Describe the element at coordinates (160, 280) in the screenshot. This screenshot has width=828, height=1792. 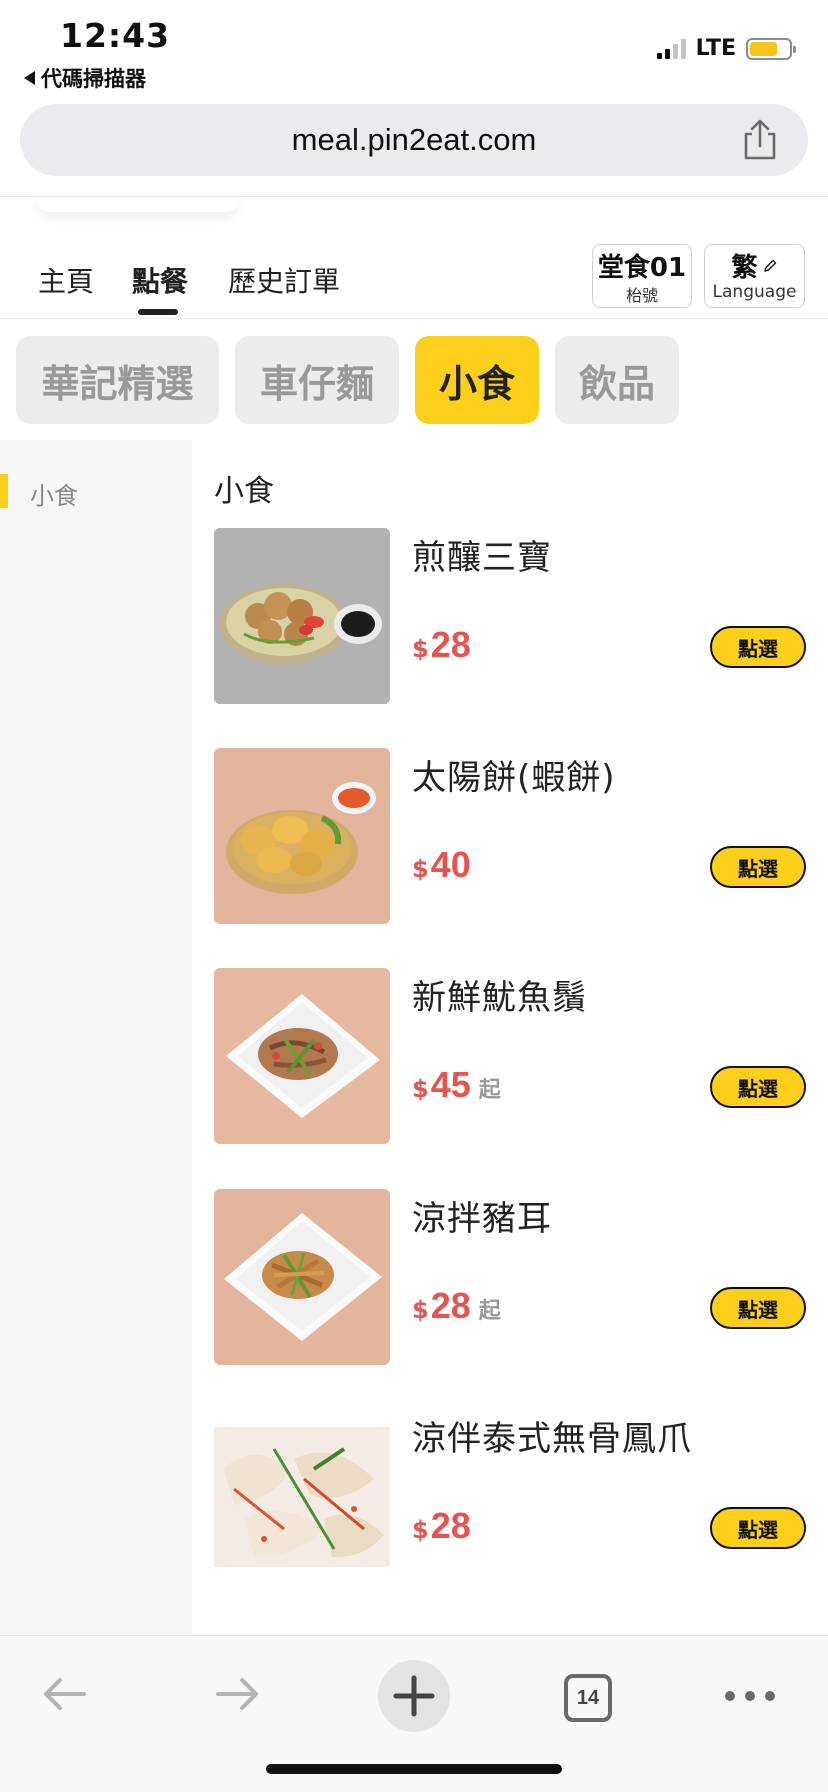
I see `tab-order: 點餐` at that location.